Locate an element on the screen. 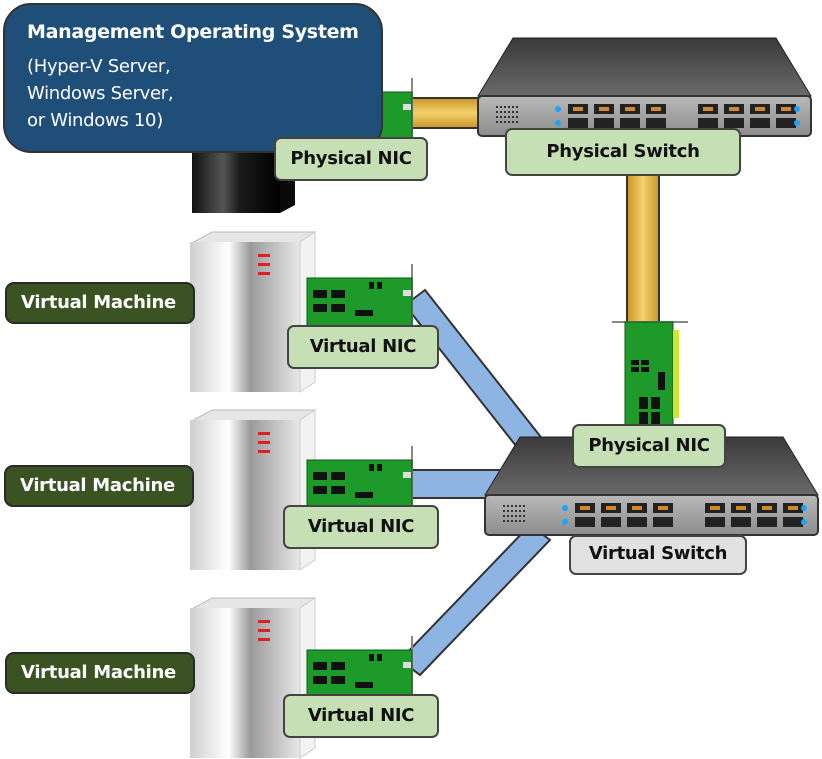 This screenshot has width=822, height=759. management-os-title: Management Operating System is located at coordinates (193, 32).